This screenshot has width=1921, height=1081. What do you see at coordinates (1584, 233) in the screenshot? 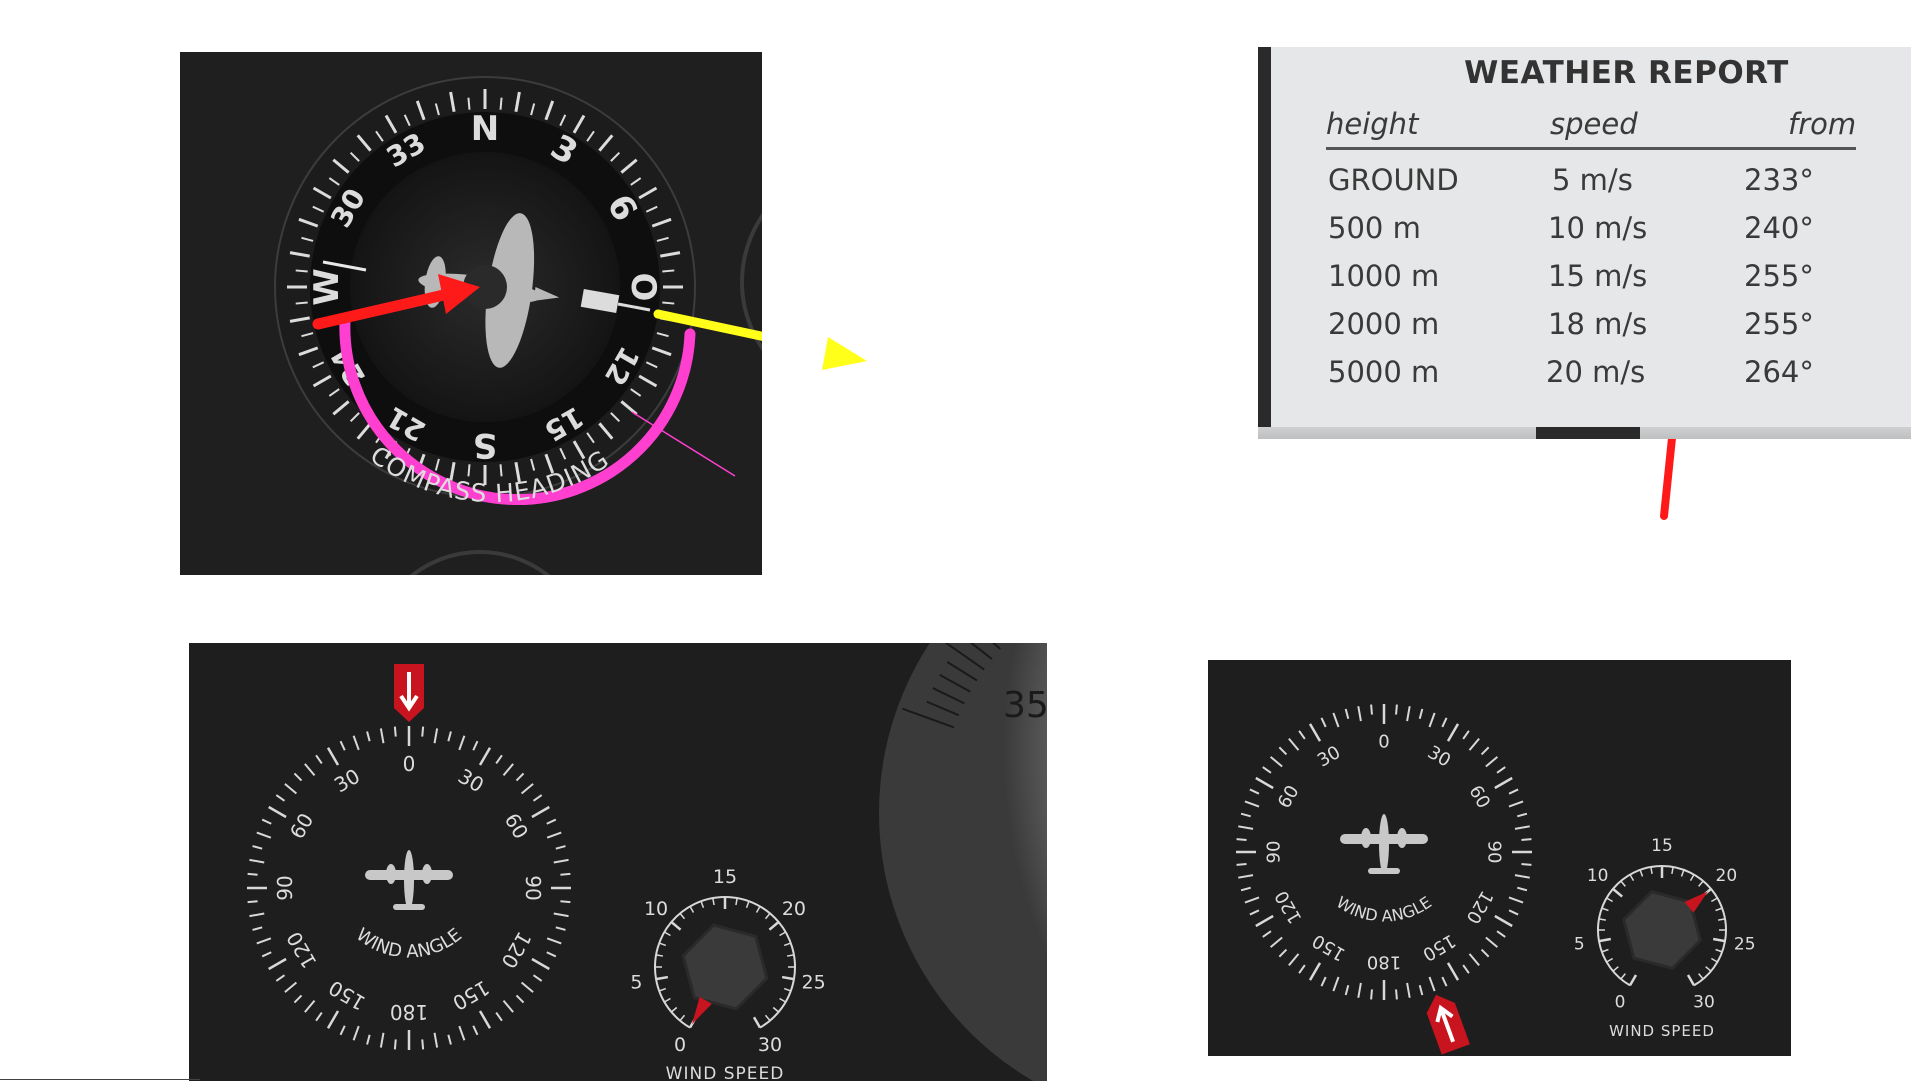
I see `table-row: 500 m 10 m/s 240°` at bounding box center [1584, 233].